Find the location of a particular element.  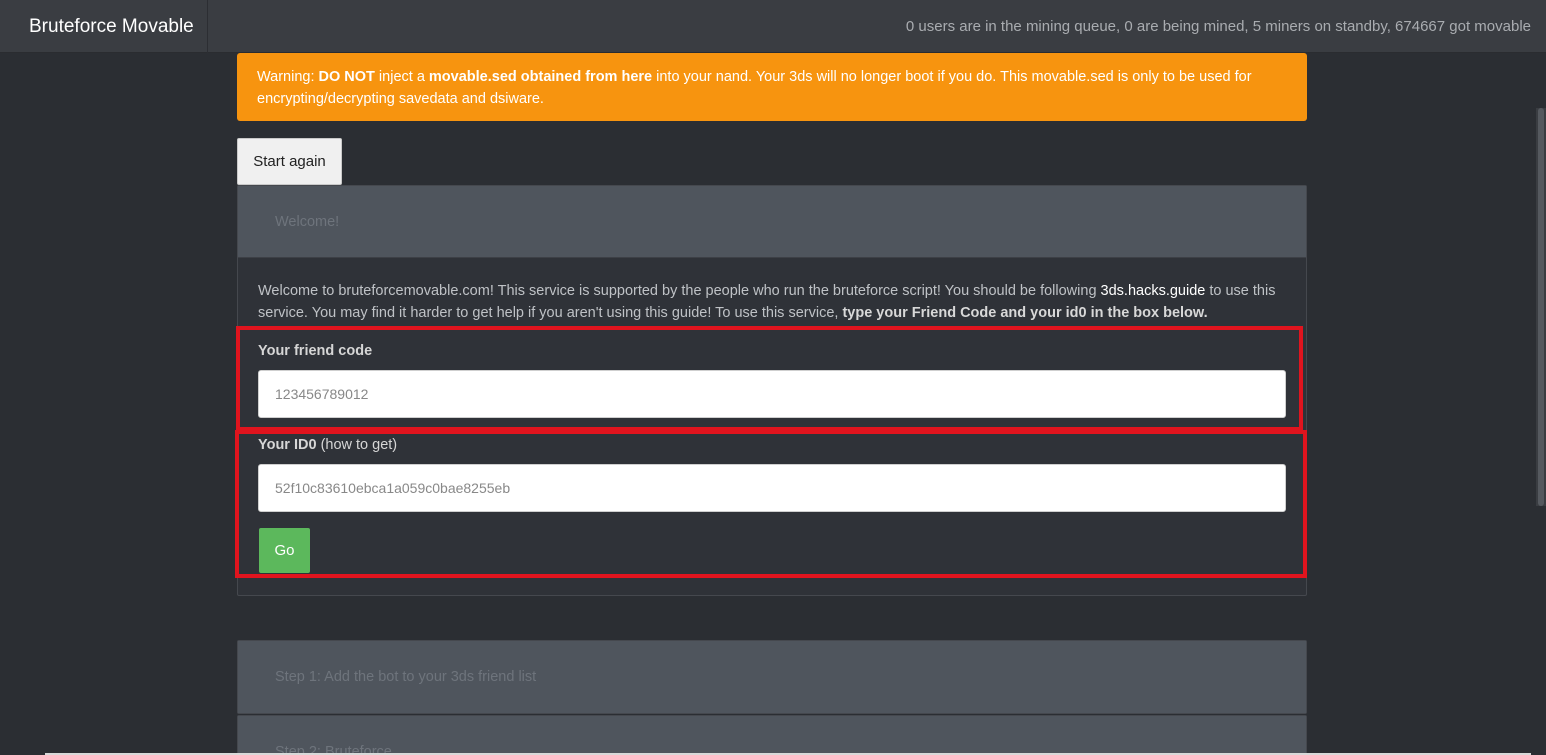

friend-code-label: Your friend code is located at coordinates (315, 351).